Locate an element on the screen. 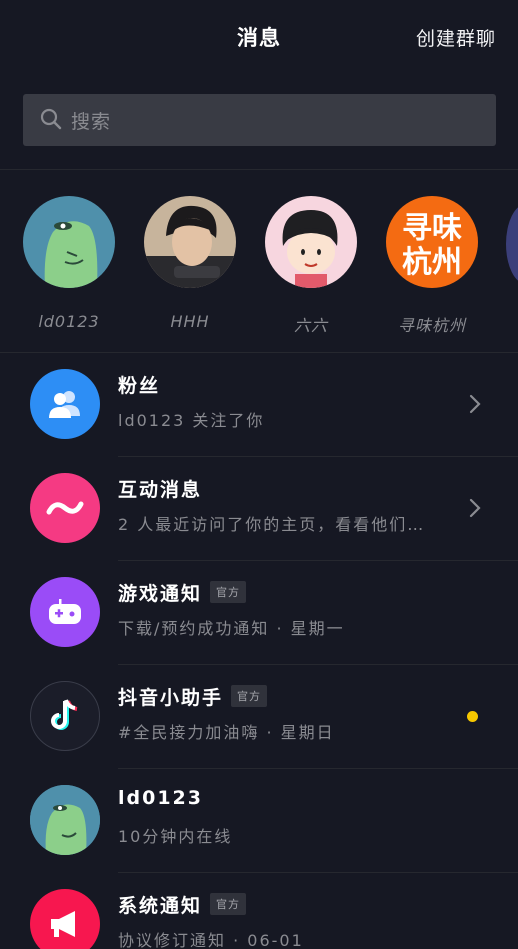  message-title: 粉丝 is located at coordinates (139, 386).